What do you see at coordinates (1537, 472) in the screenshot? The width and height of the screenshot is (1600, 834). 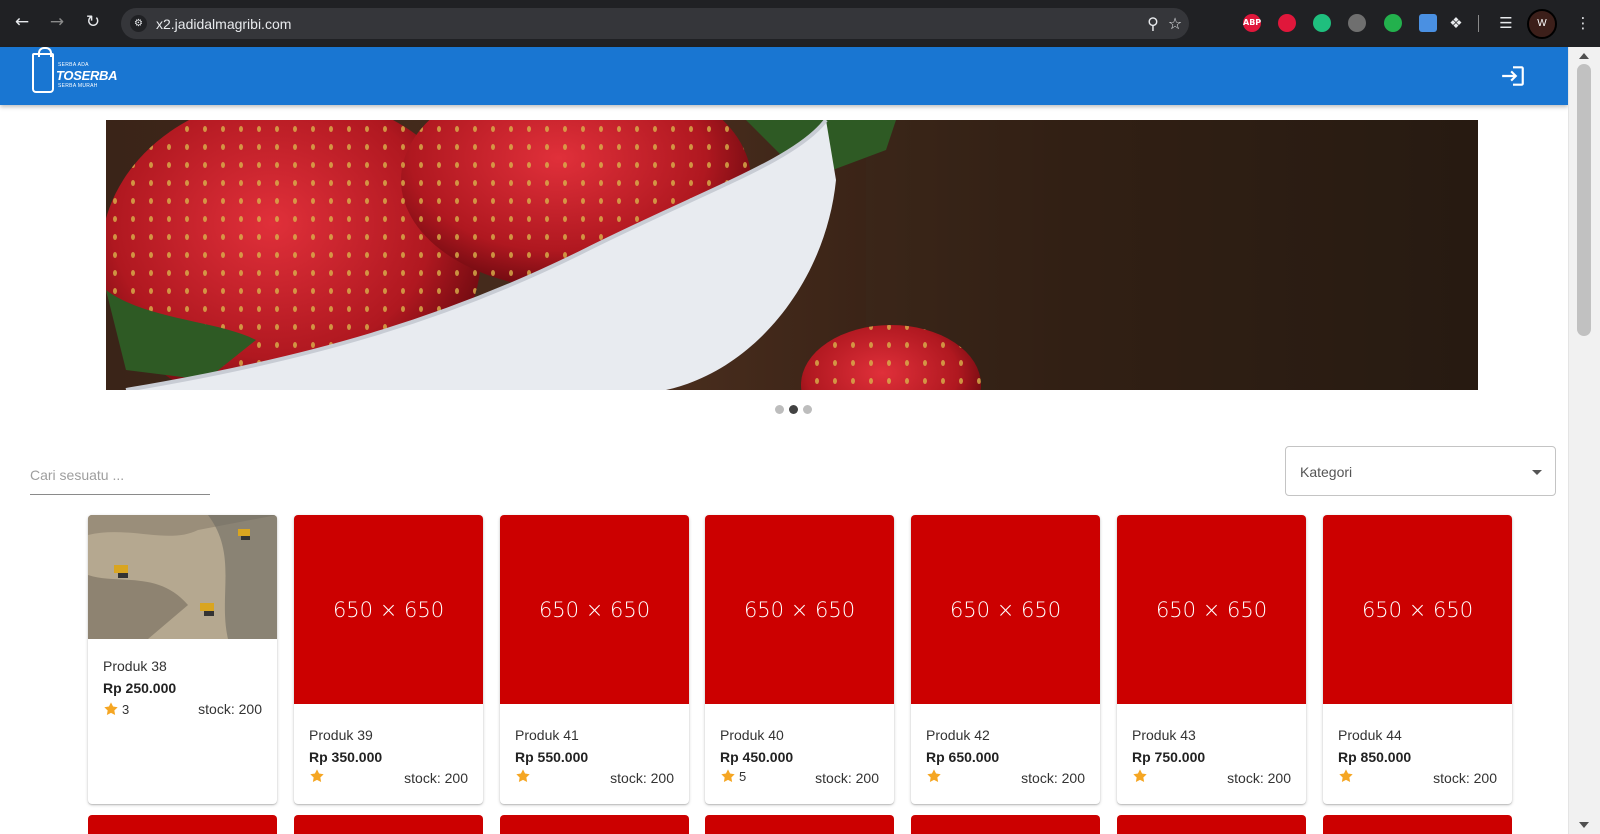 I see `dropdown-caret-icon` at bounding box center [1537, 472].